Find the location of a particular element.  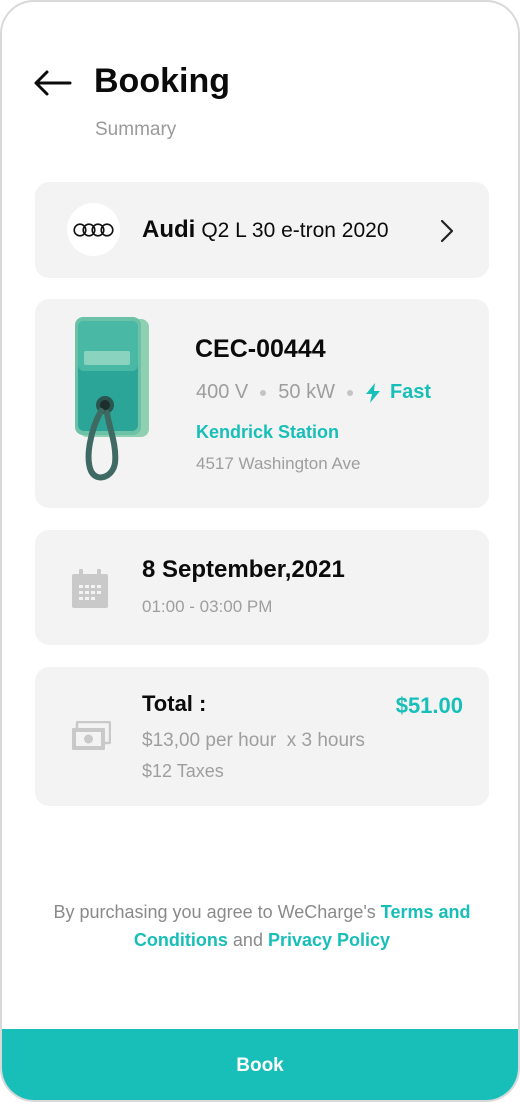

book-button: Book is located at coordinates (260, 1064).